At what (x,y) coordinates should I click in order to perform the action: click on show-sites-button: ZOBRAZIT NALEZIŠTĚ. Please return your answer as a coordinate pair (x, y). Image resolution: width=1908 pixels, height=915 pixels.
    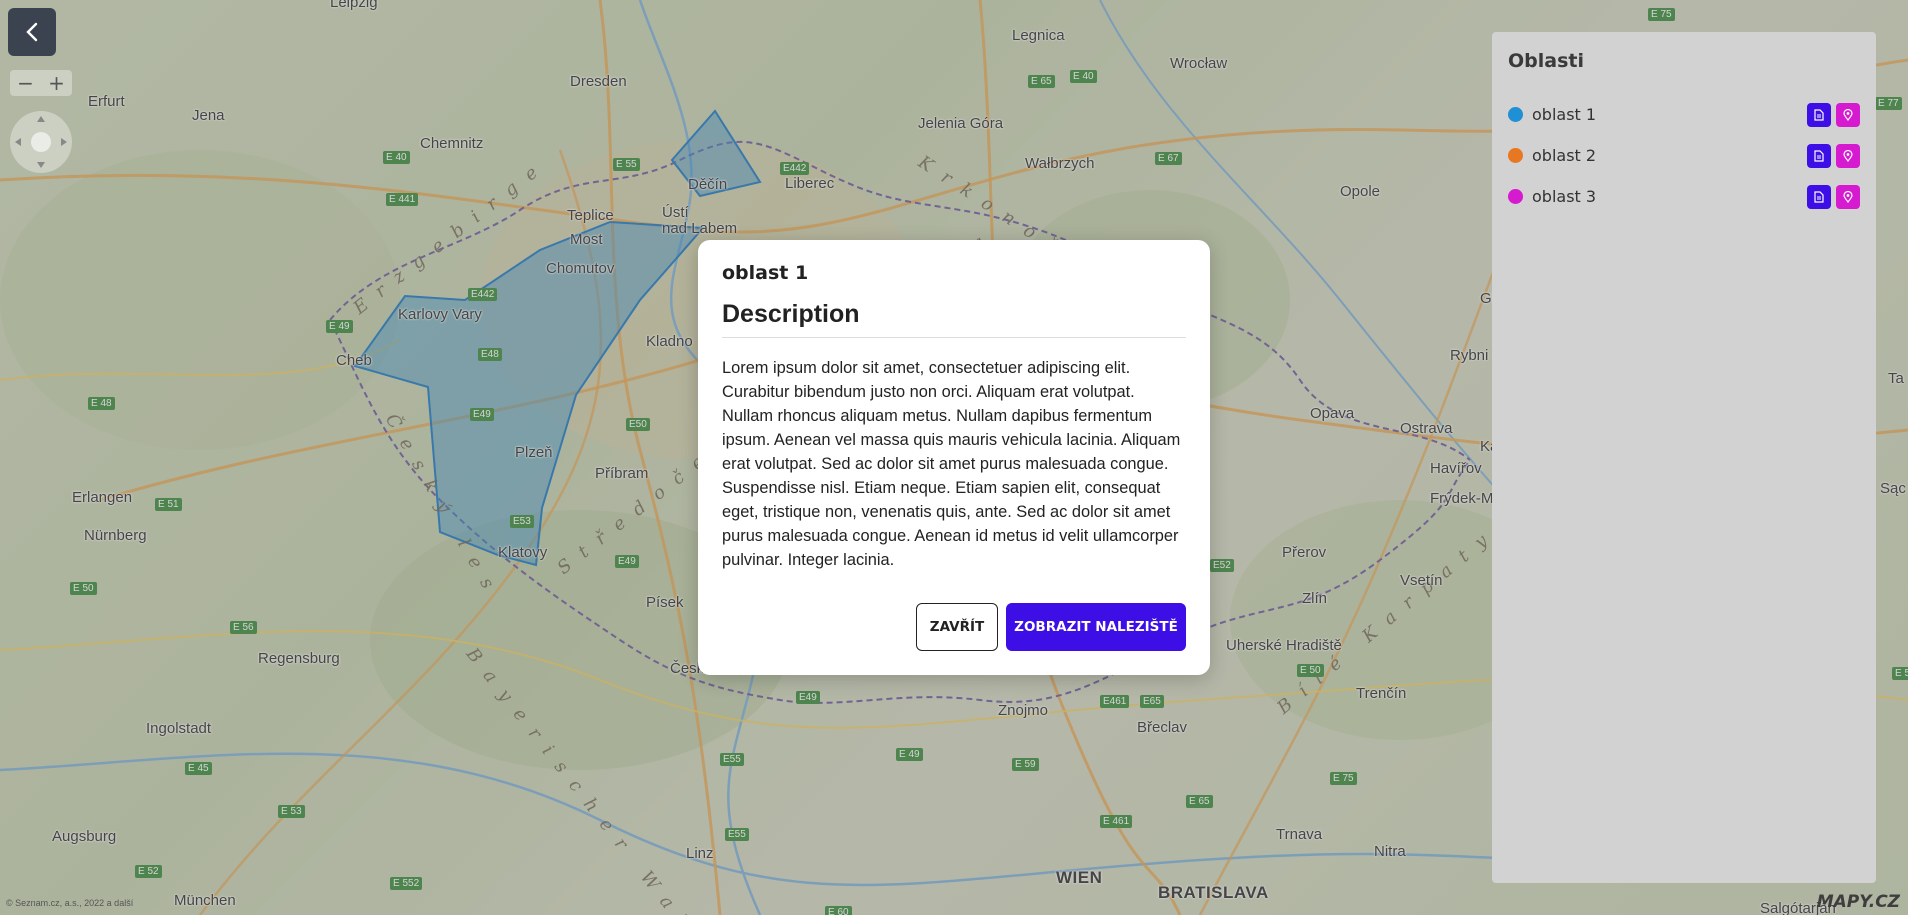
    Looking at the image, I should click on (1096, 627).